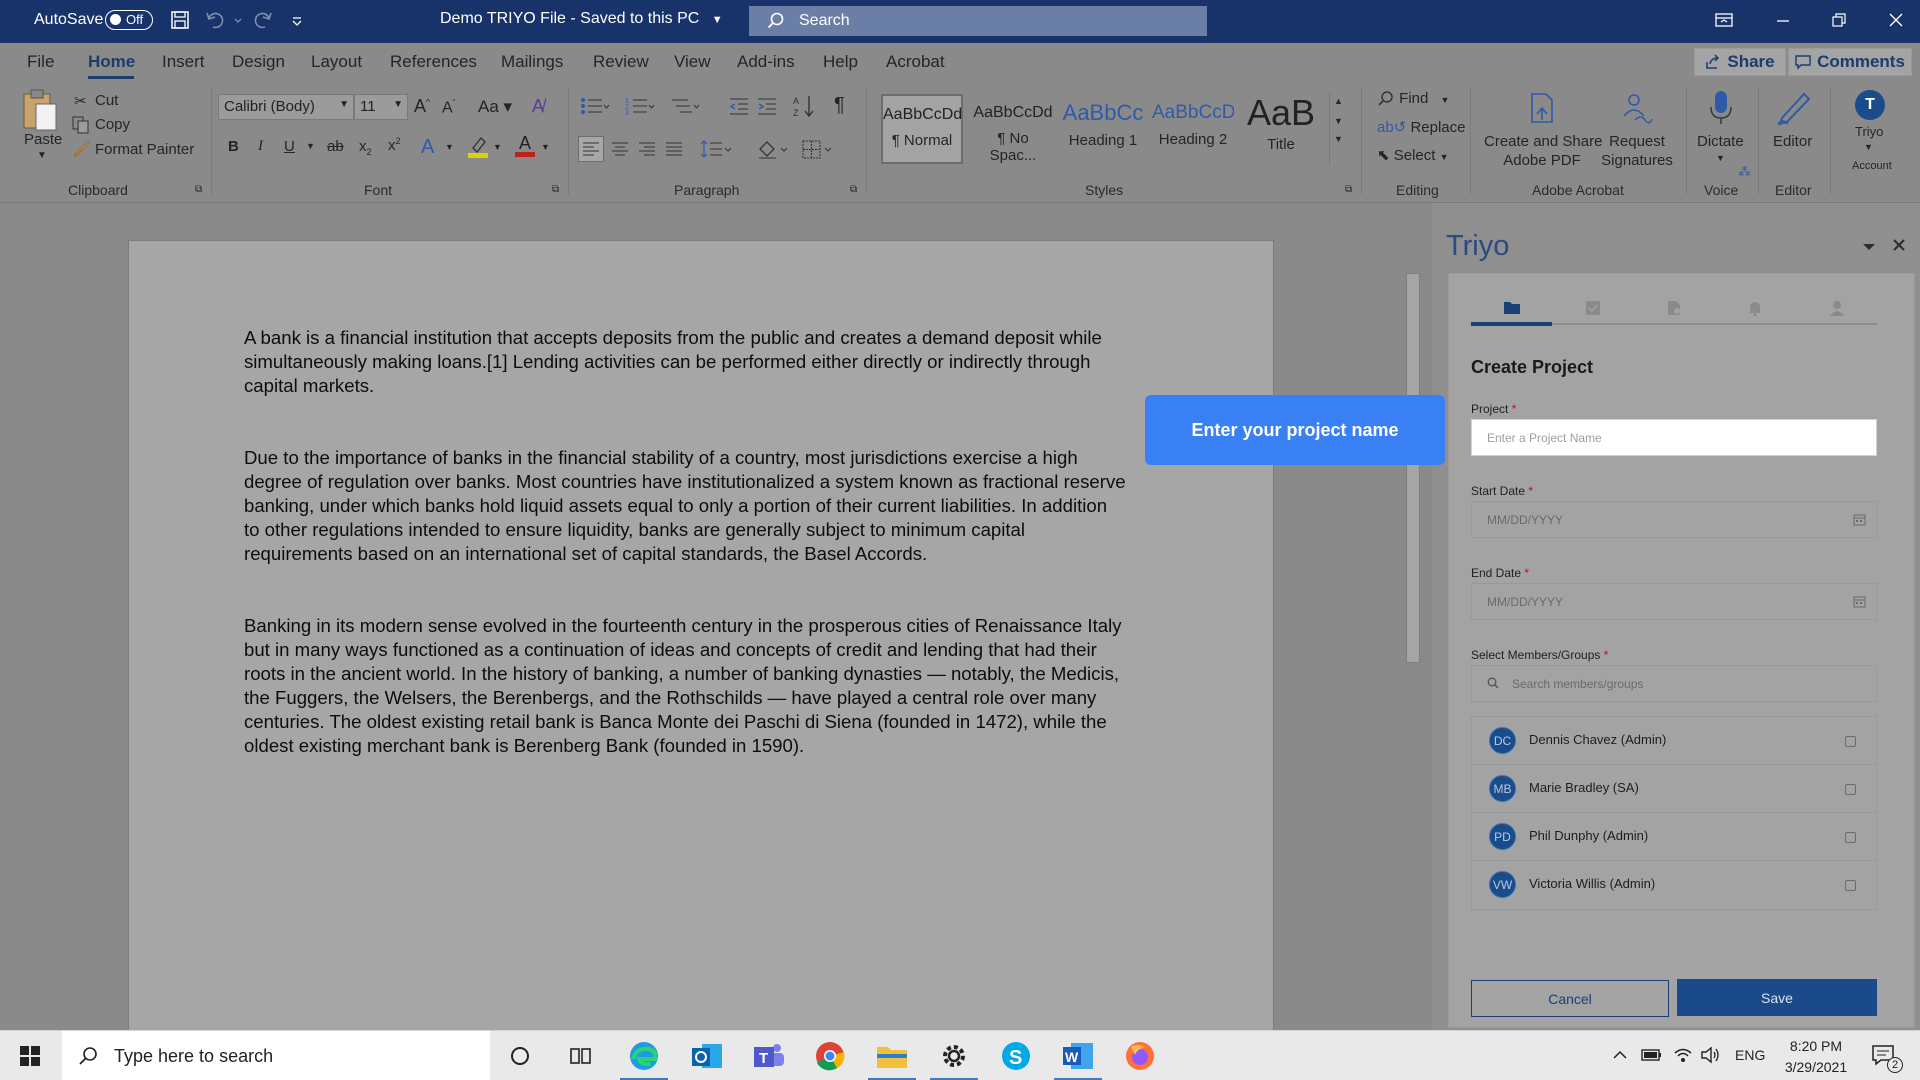 The height and width of the screenshot is (1080, 1920). Describe the element at coordinates (1543, 151) in the screenshot. I see `create-share-pdf-button: Create and Share Adobe PDF` at that location.